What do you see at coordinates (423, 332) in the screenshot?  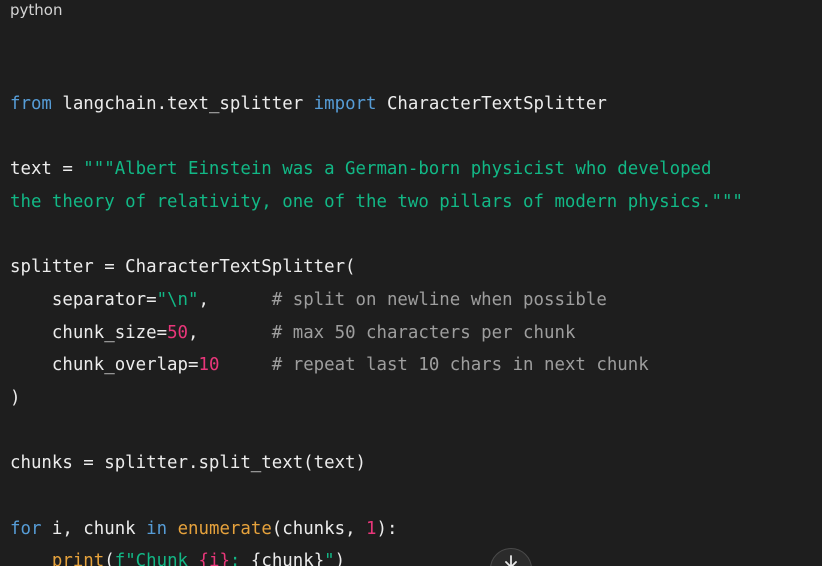 I see `code-token: # max 50 characters per chunk` at bounding box center [423, 332].